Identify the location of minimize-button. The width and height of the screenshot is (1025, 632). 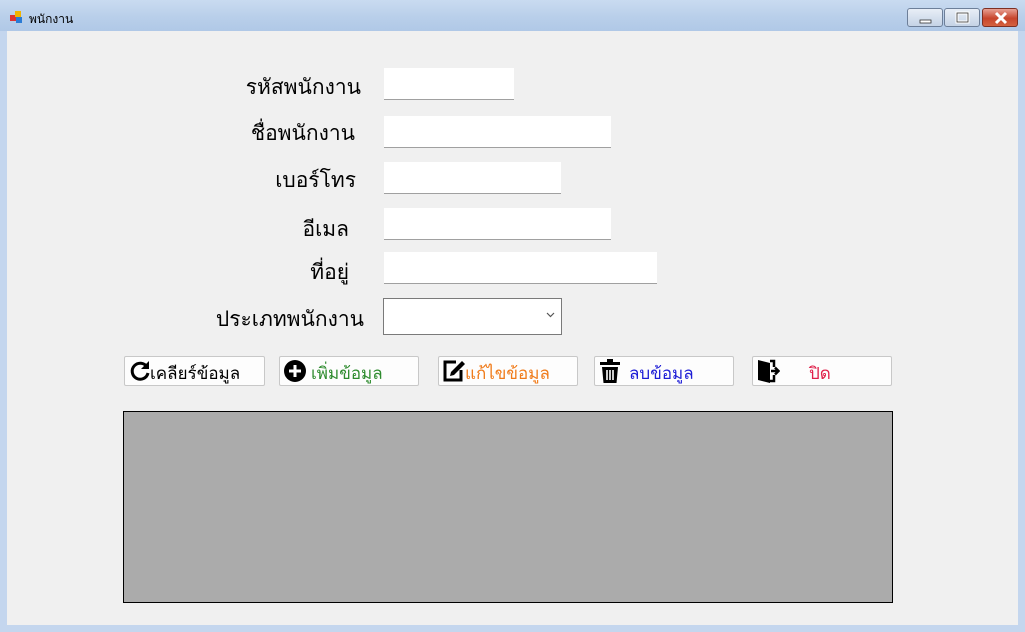
(925, 17).